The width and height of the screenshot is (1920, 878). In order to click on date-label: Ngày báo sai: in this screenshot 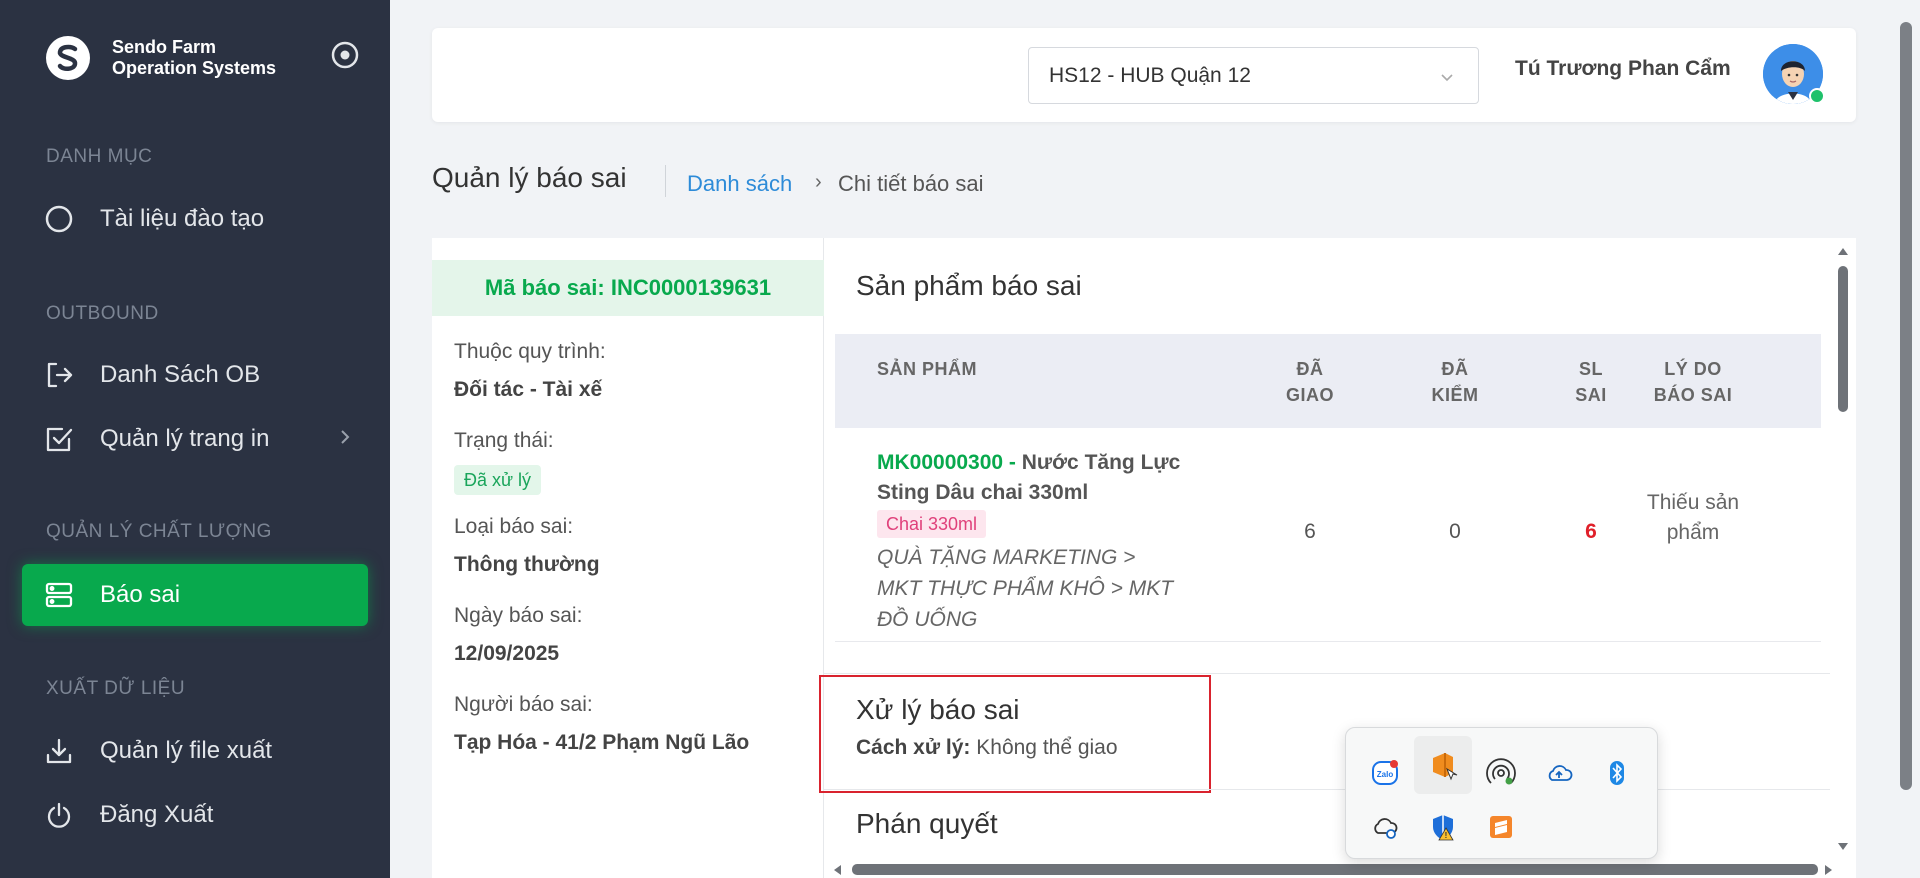, I will do `click(518, 615)`.